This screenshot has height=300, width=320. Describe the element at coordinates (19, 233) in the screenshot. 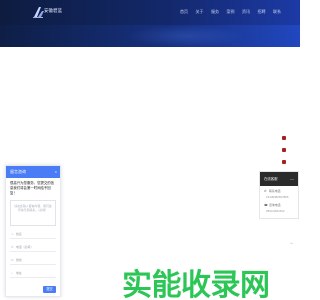

I see `name-field-placeholder: 姓名` at that location.